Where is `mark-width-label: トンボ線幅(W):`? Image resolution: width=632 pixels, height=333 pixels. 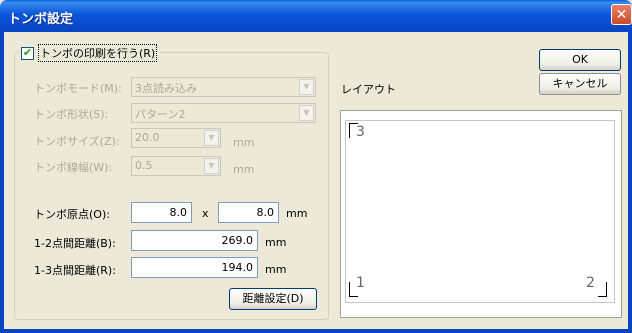 mark-width-label: トンボ線幅(W): is located at coordinates (73, 167).